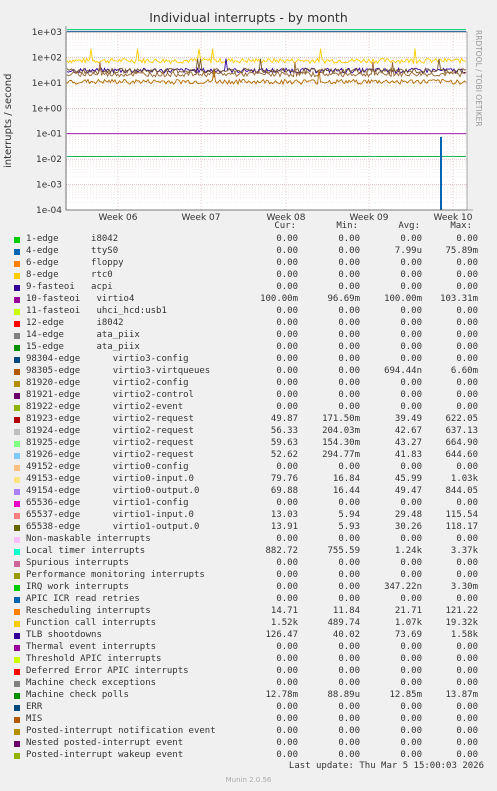  What do you see at coordinates (284, 431) in the screenshot?
I see `legend-value-cur: 56.33` at bounding box center [284, 431].